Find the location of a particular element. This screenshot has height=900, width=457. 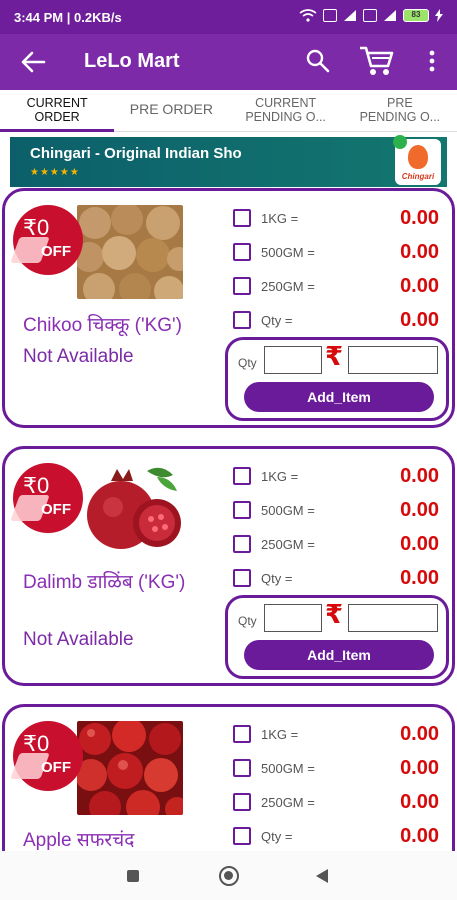

tab-indicator is located at coordinates (57, 130).